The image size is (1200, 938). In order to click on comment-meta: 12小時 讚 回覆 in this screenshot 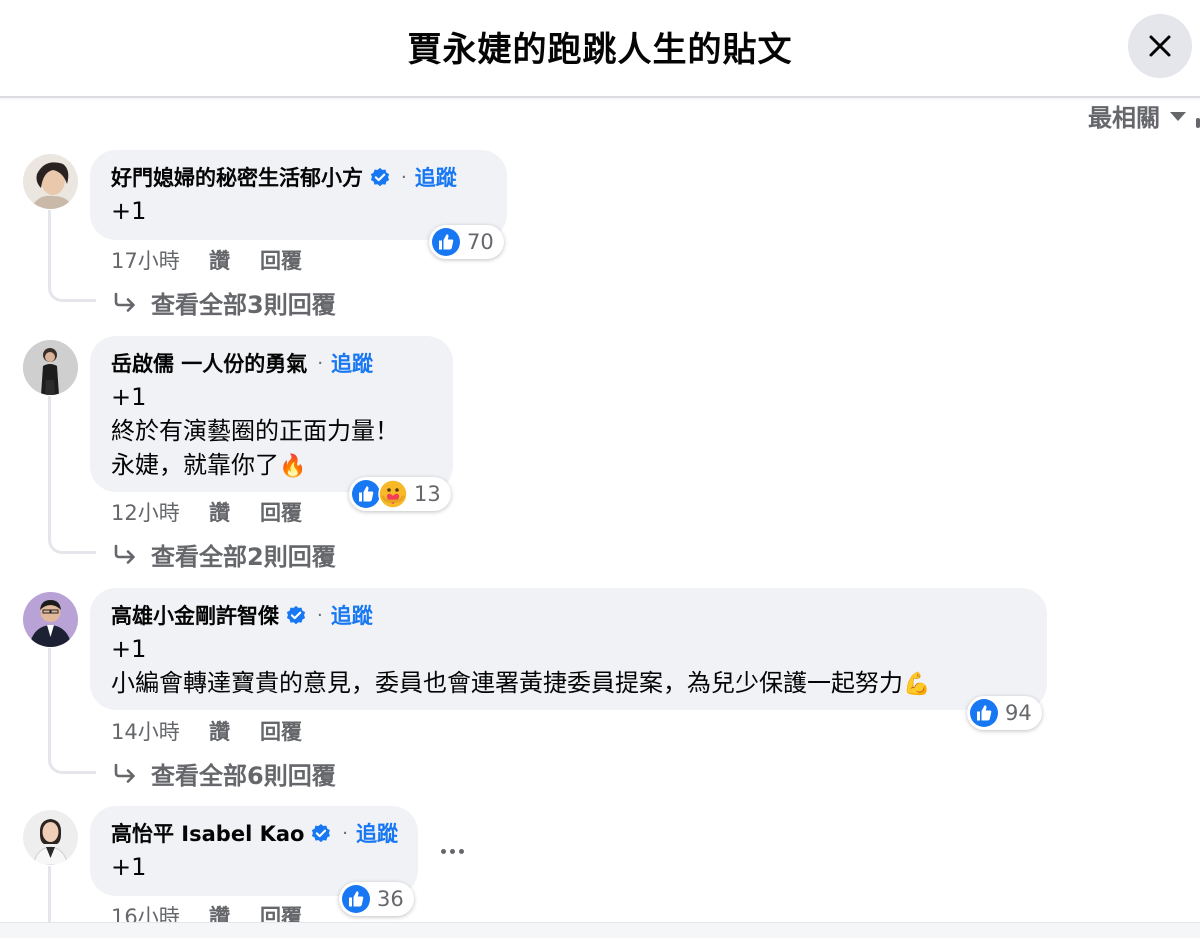, I will do `click(221, 512)`.